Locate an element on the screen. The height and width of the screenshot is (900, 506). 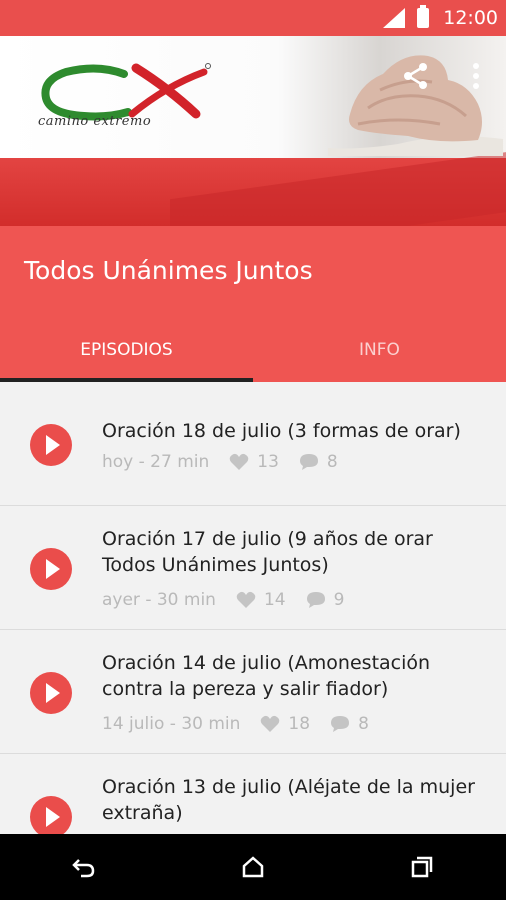
home-button is located at coordinates (253, 867).